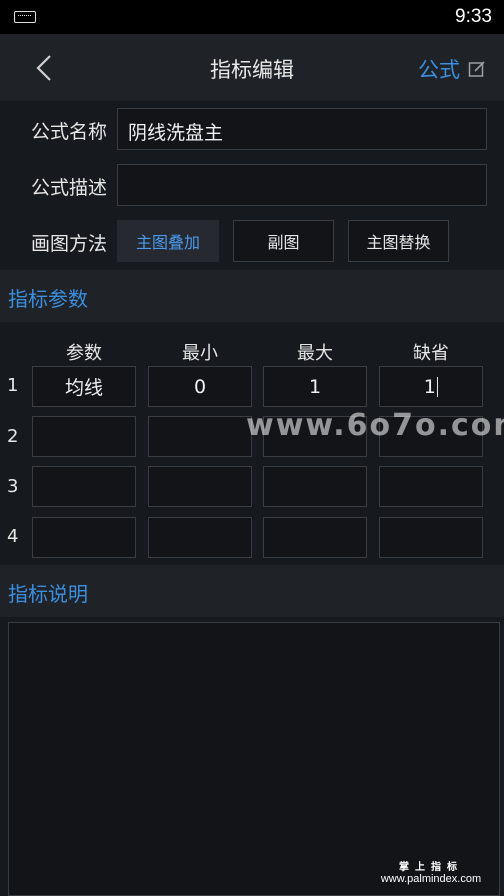 This screenshot has height=896, width=504. I want to click on formula-label: 公式, so click(439, 70).